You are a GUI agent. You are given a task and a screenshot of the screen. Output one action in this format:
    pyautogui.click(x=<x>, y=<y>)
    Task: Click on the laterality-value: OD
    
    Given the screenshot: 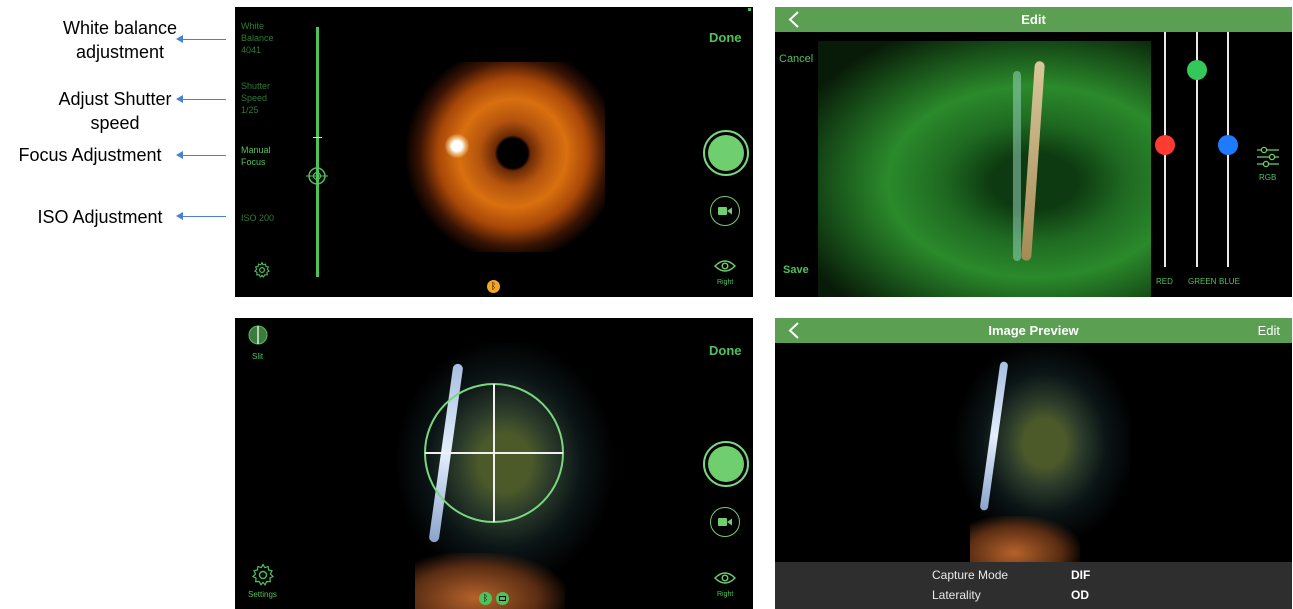 What is the action you would take?
    pyautogui.click(x=1080, y=595)
    